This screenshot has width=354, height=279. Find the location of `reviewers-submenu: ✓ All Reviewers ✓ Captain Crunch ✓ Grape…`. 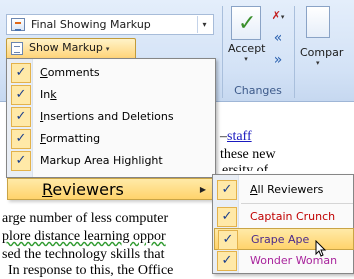

reviewers-submenu: ✓ All Reviewers ✓ Captain Crunch ✓ Grape… is located at coordinates (283, 224).